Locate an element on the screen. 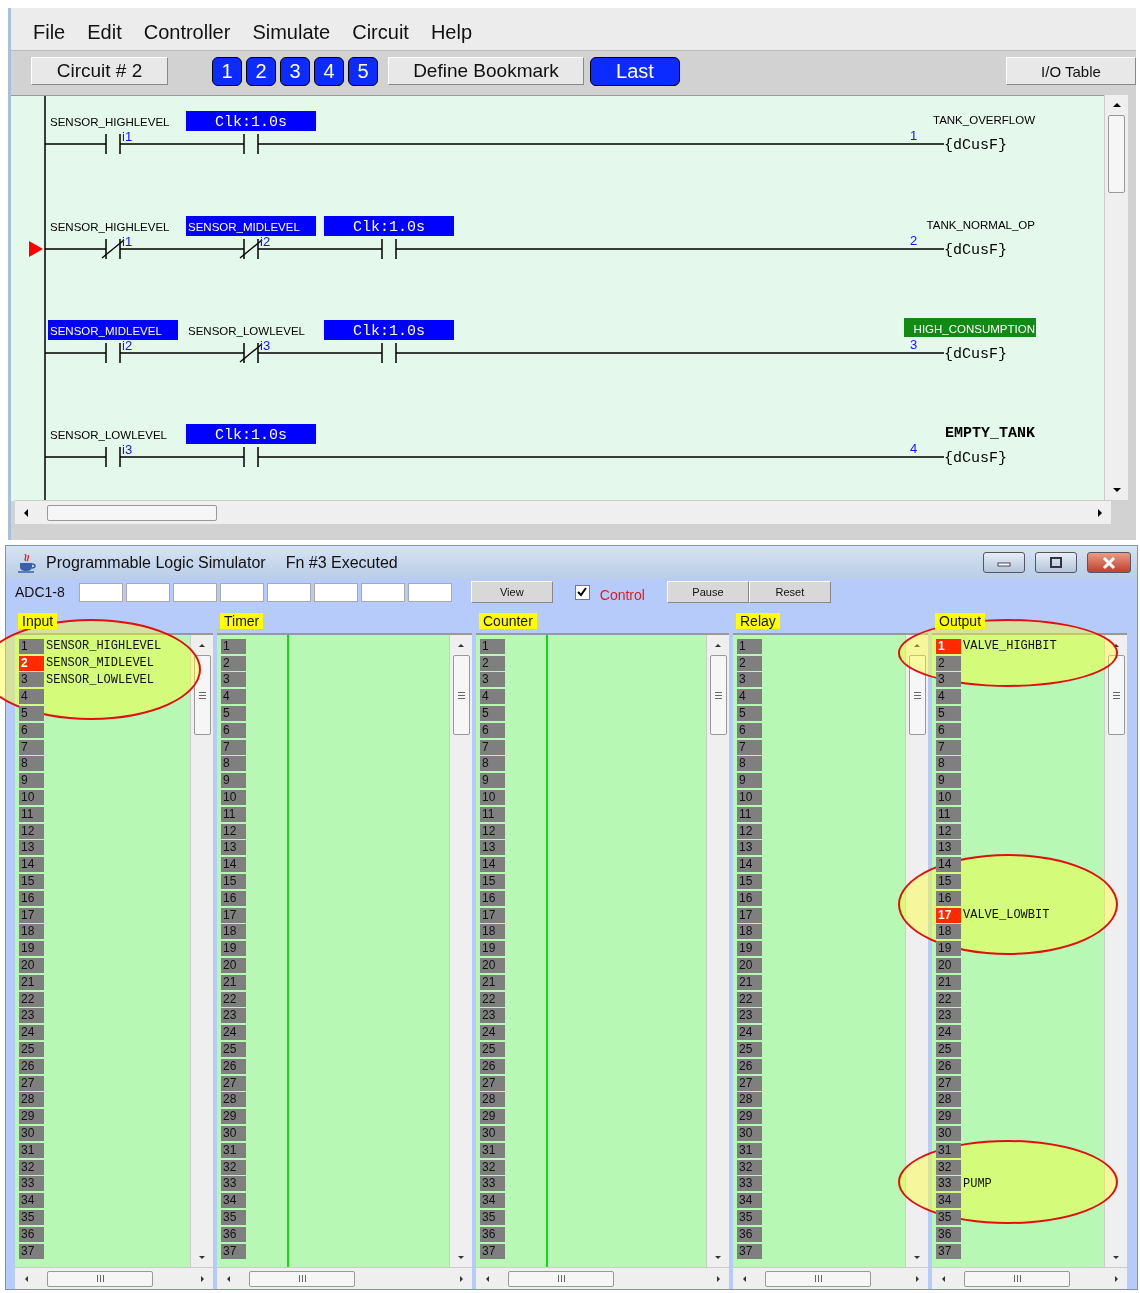 Image resolution: width=1140 pixels, height=1293 pixels. io-table-button: I/O Table is located at coordinates (1071, 71).